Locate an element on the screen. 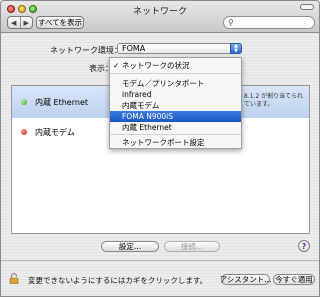  menu-item-internal-ethernet: 内蔵 Ethernet is located at coordinates (175, 127).